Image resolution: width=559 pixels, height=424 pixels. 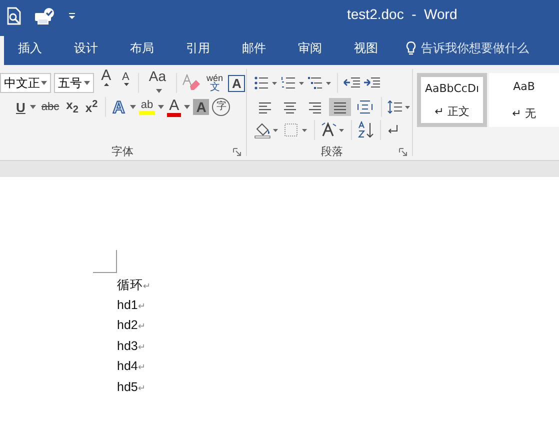 I want to click on window-title: test2.doc - Word, so click(x=402, y=14).